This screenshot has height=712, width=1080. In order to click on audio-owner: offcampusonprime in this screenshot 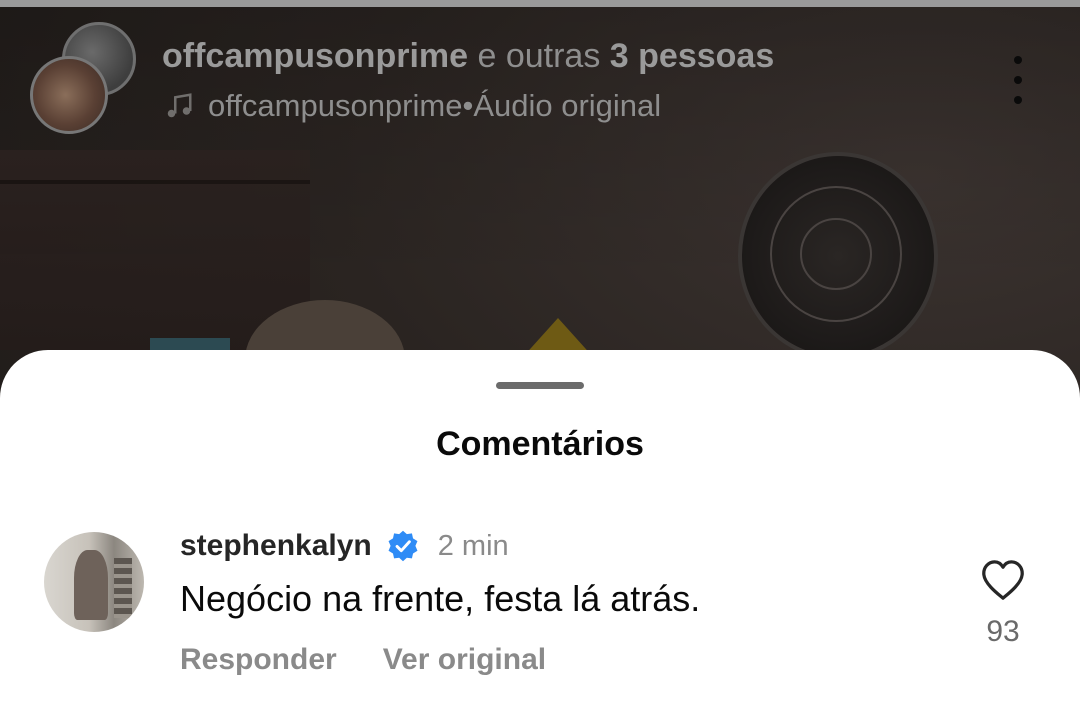, I will do `click(335, 106)`.